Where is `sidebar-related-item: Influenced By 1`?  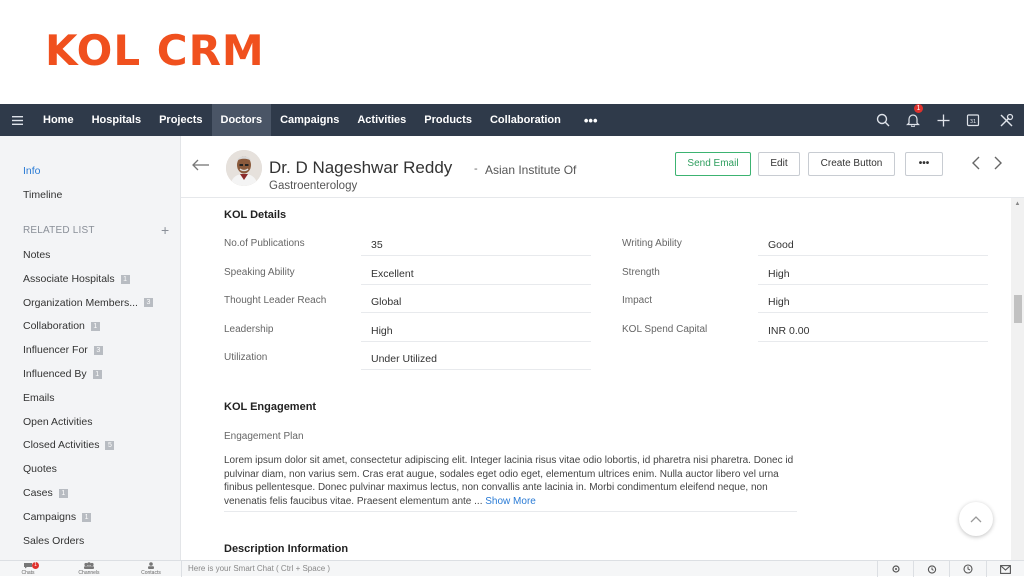 sidebar-related-item: Influenced By 1 is located at coordinates (62, 374).